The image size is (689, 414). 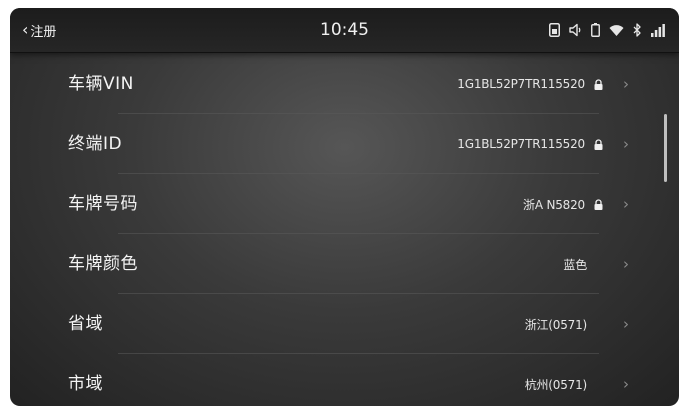 What do you see at coordinates (101, 84) in the screenshot?
I see `row-label: 车辆VIN` at bounding box center [101, 84].